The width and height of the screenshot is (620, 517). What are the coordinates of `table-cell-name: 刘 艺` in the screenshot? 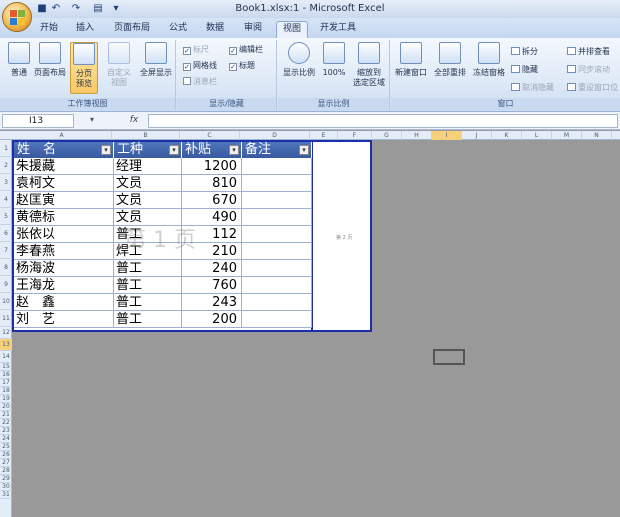 It's located at (64, 319).